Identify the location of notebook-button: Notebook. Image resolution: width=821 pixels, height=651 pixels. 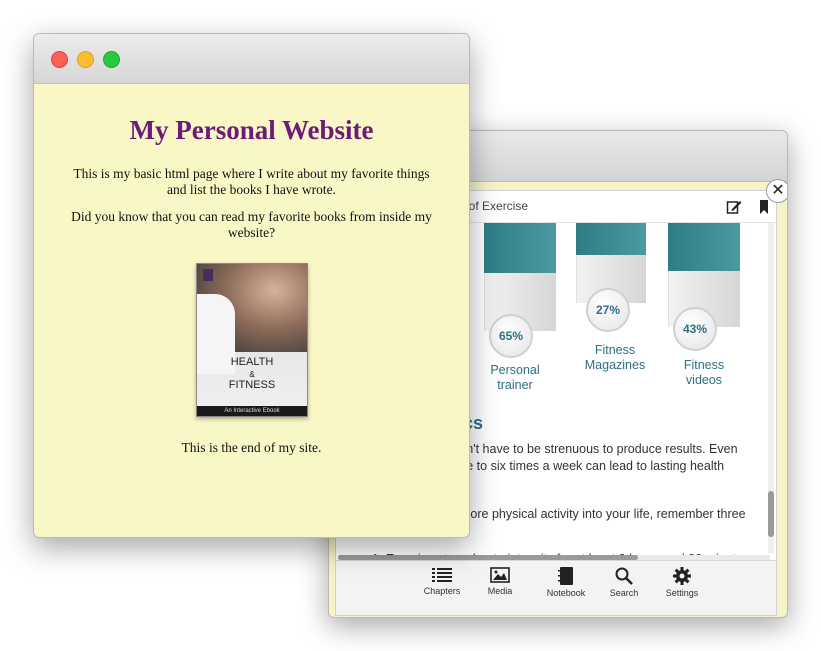
(566, 582).